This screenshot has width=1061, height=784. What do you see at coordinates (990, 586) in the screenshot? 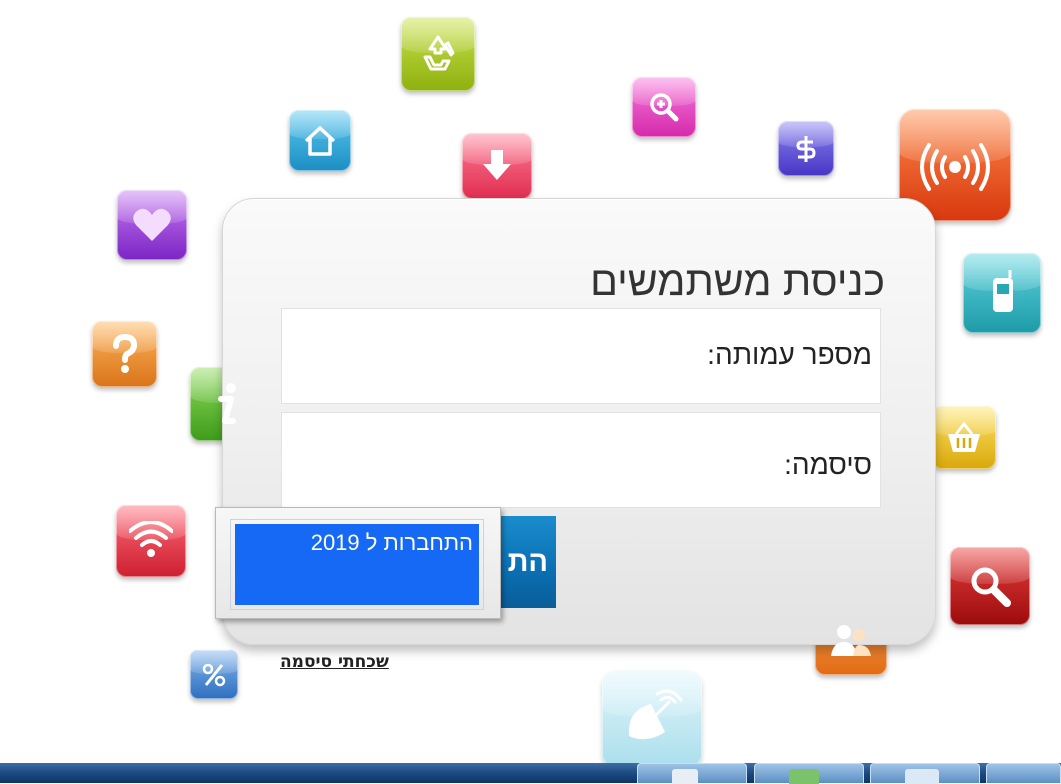
I see `search-icon` at bounding box center [990, 586].